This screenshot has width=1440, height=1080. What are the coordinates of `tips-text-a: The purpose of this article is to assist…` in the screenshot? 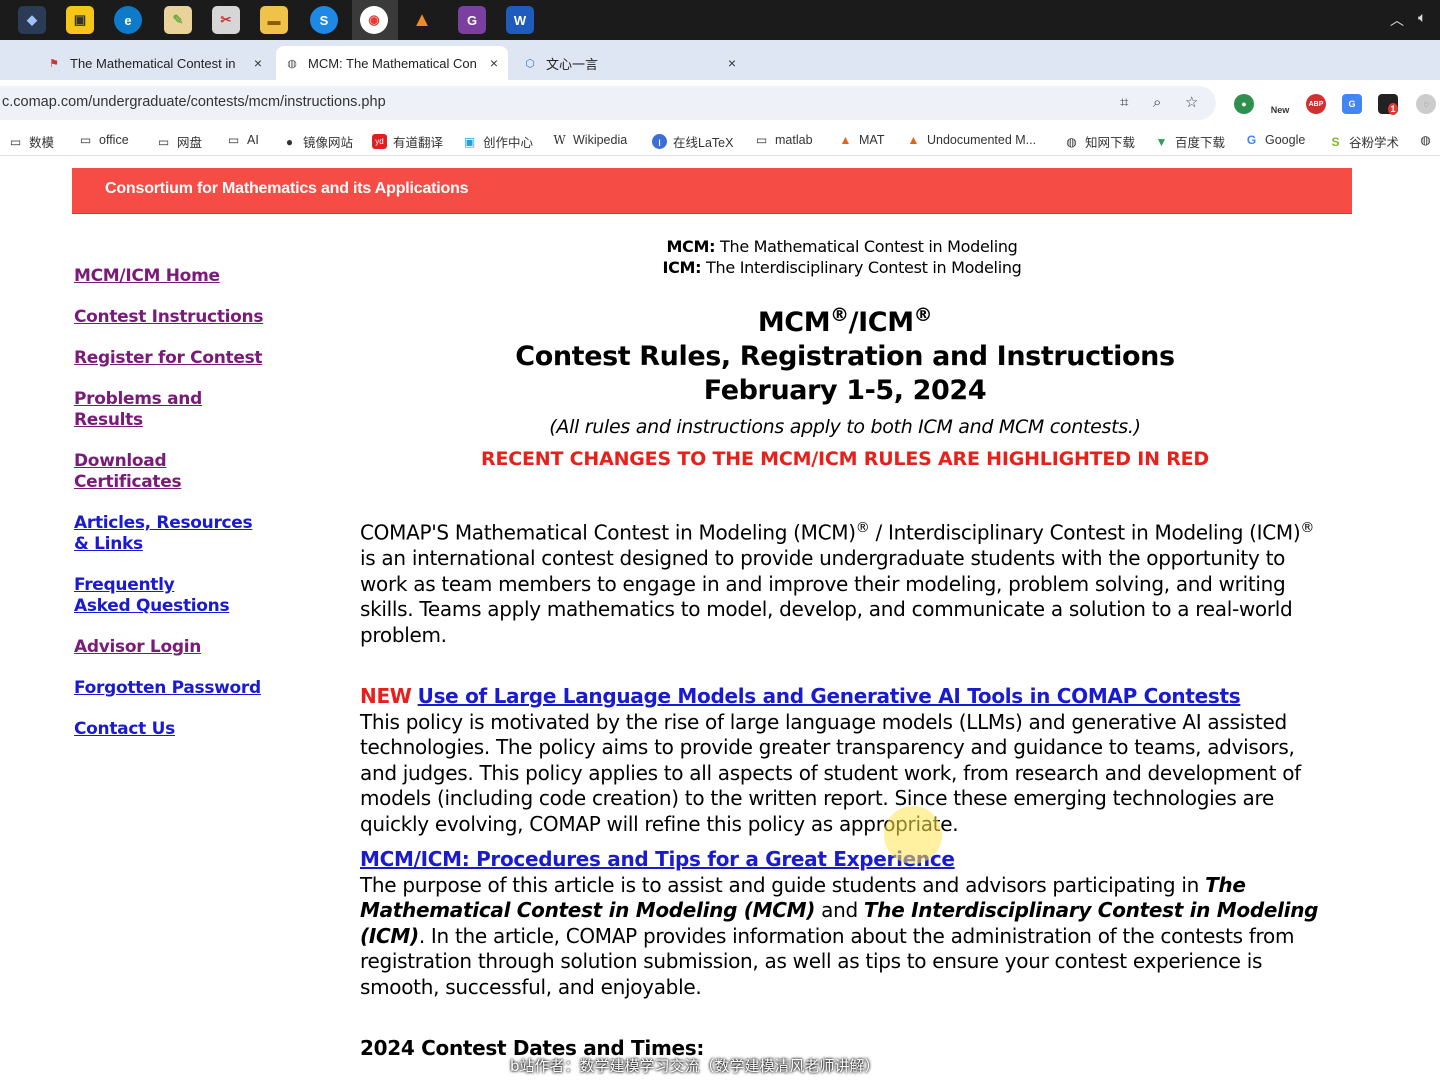 It's located at (783, 884).